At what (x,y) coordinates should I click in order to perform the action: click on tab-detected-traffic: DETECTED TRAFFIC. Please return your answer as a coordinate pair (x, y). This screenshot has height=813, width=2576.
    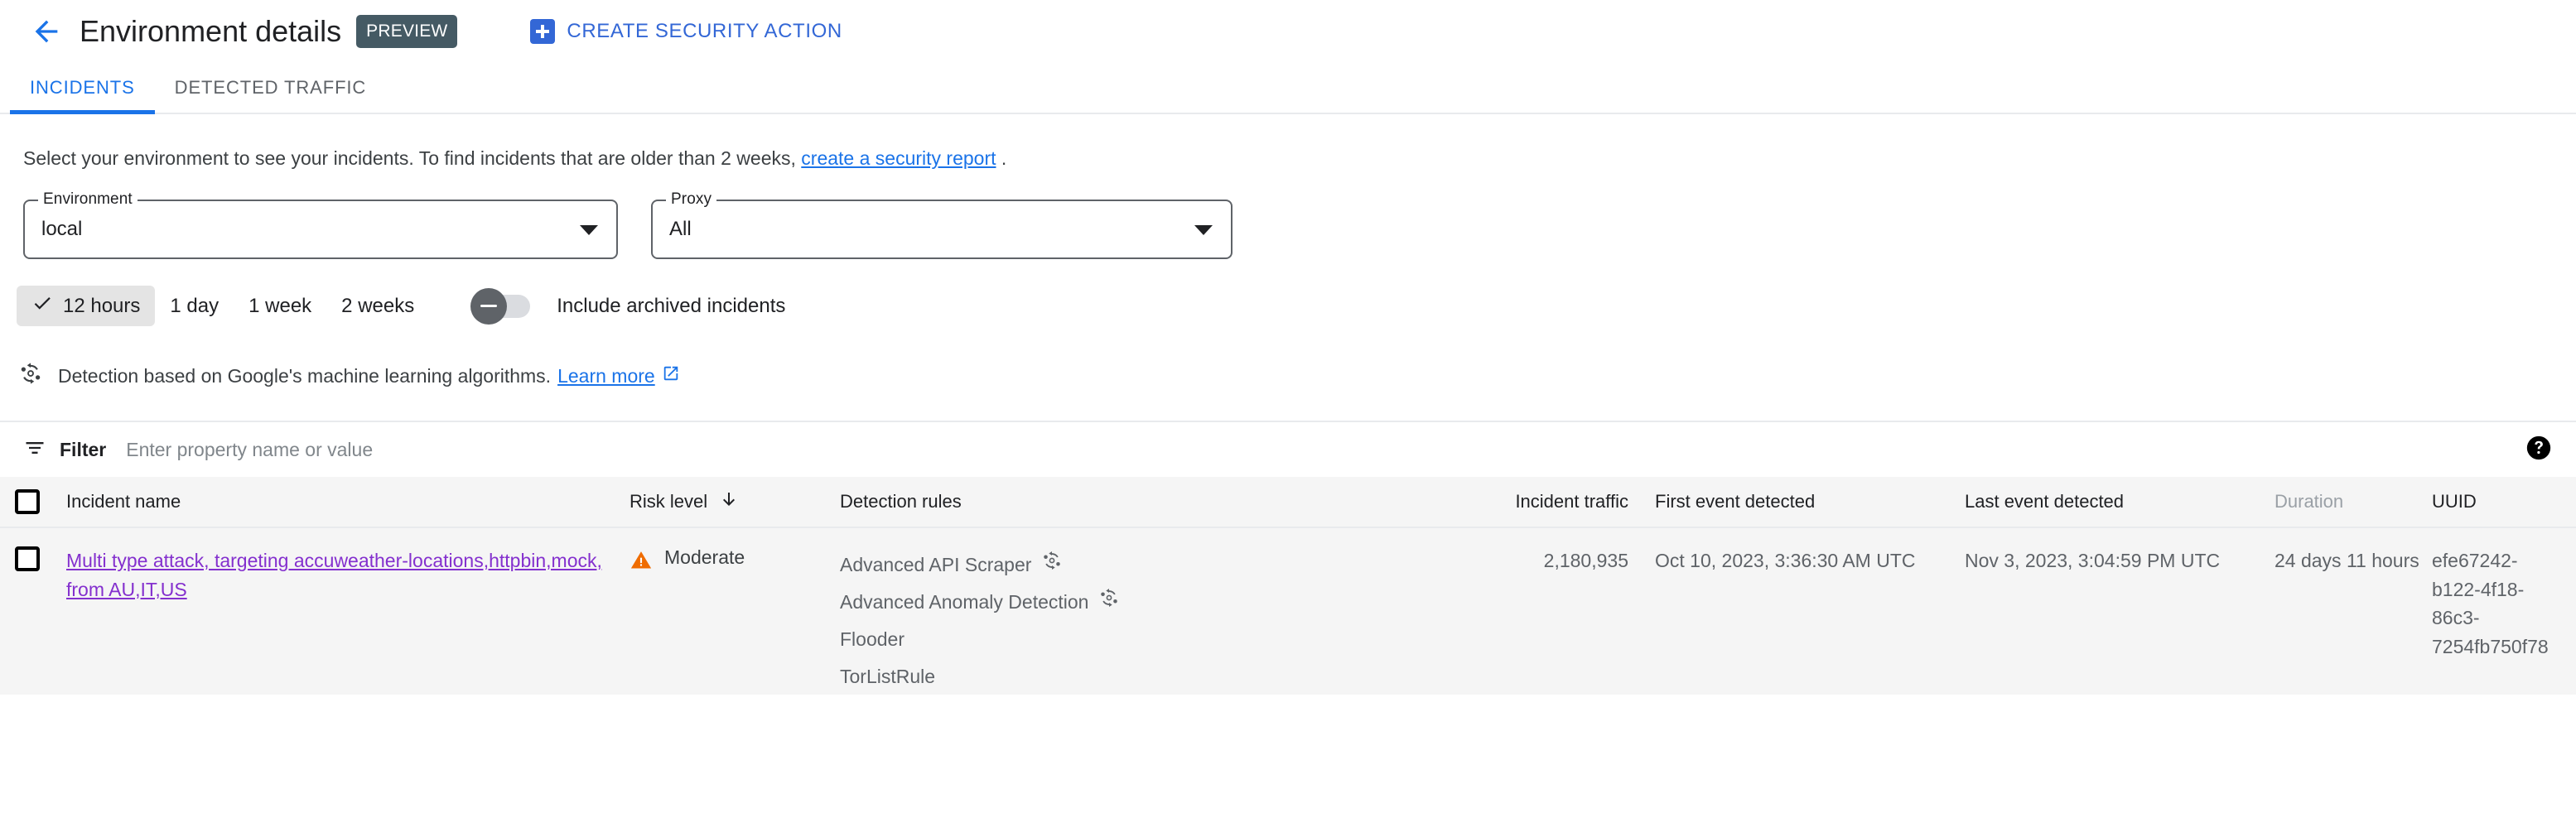
    Looking at the image, I should click on (271, 88).